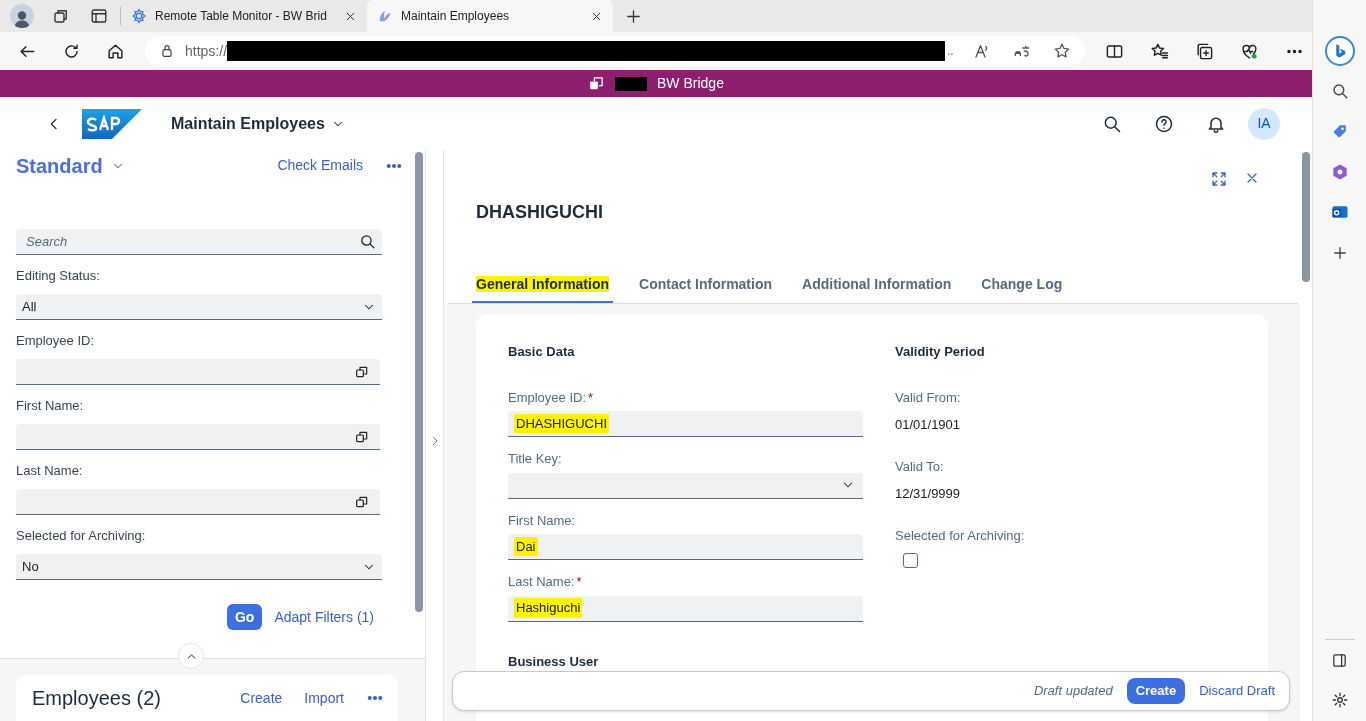 The image size is (1366, 721). I want to click on copilot-icon, so click(1339, 51).